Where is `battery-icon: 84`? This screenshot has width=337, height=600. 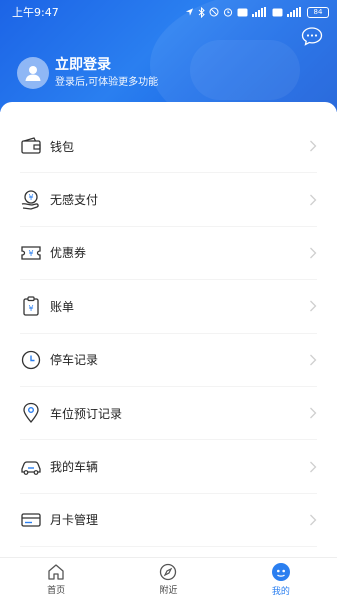
battery-icon: 84 is located at coordinates (318, 12).